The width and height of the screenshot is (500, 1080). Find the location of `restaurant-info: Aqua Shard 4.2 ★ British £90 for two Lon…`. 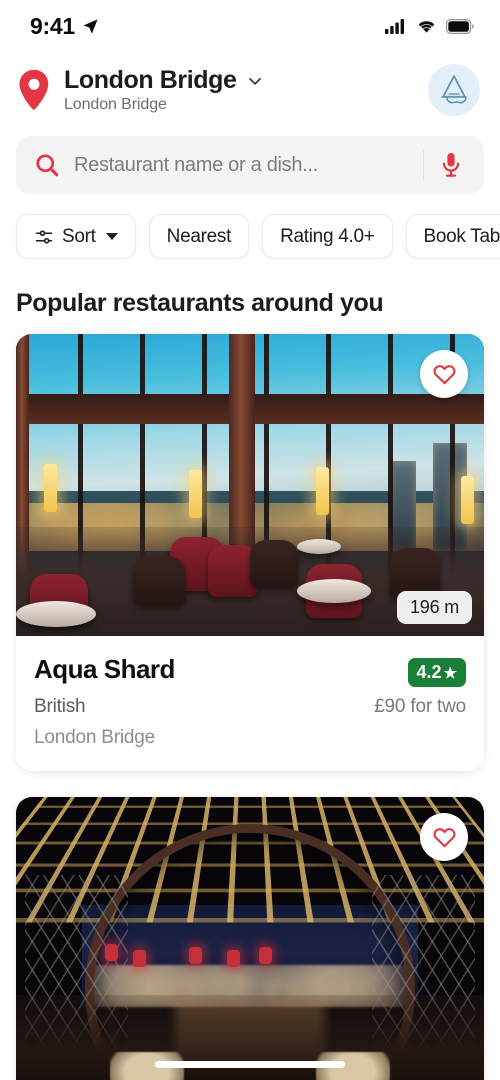

restaurant-info: Aqua Shard 4.2 ★ British £90 for two Lon… is located at coordinates (250, 703).